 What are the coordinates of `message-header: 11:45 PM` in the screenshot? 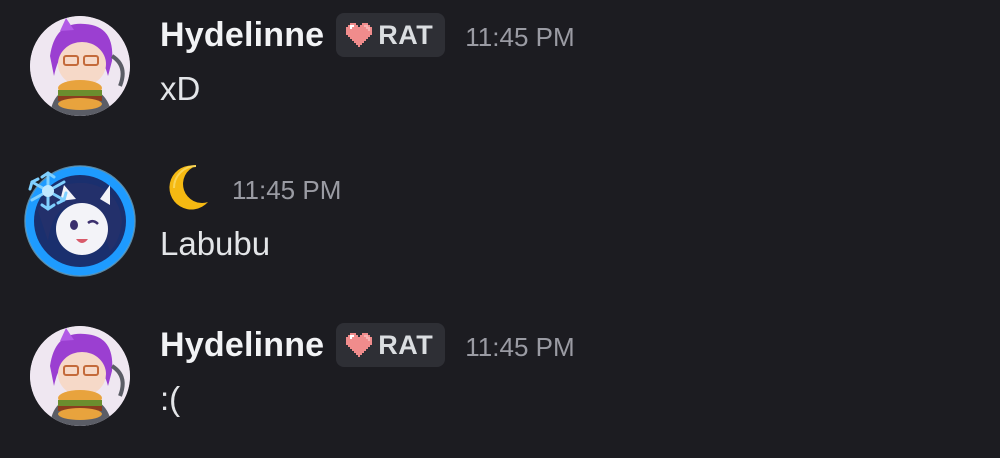 It's located at (250, 188).